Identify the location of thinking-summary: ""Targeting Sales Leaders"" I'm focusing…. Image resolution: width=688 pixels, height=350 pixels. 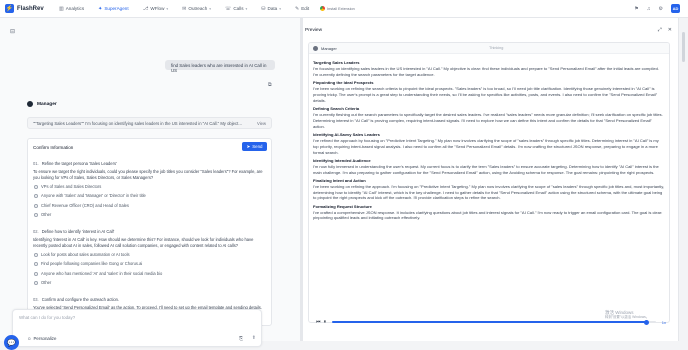
(149, 123).